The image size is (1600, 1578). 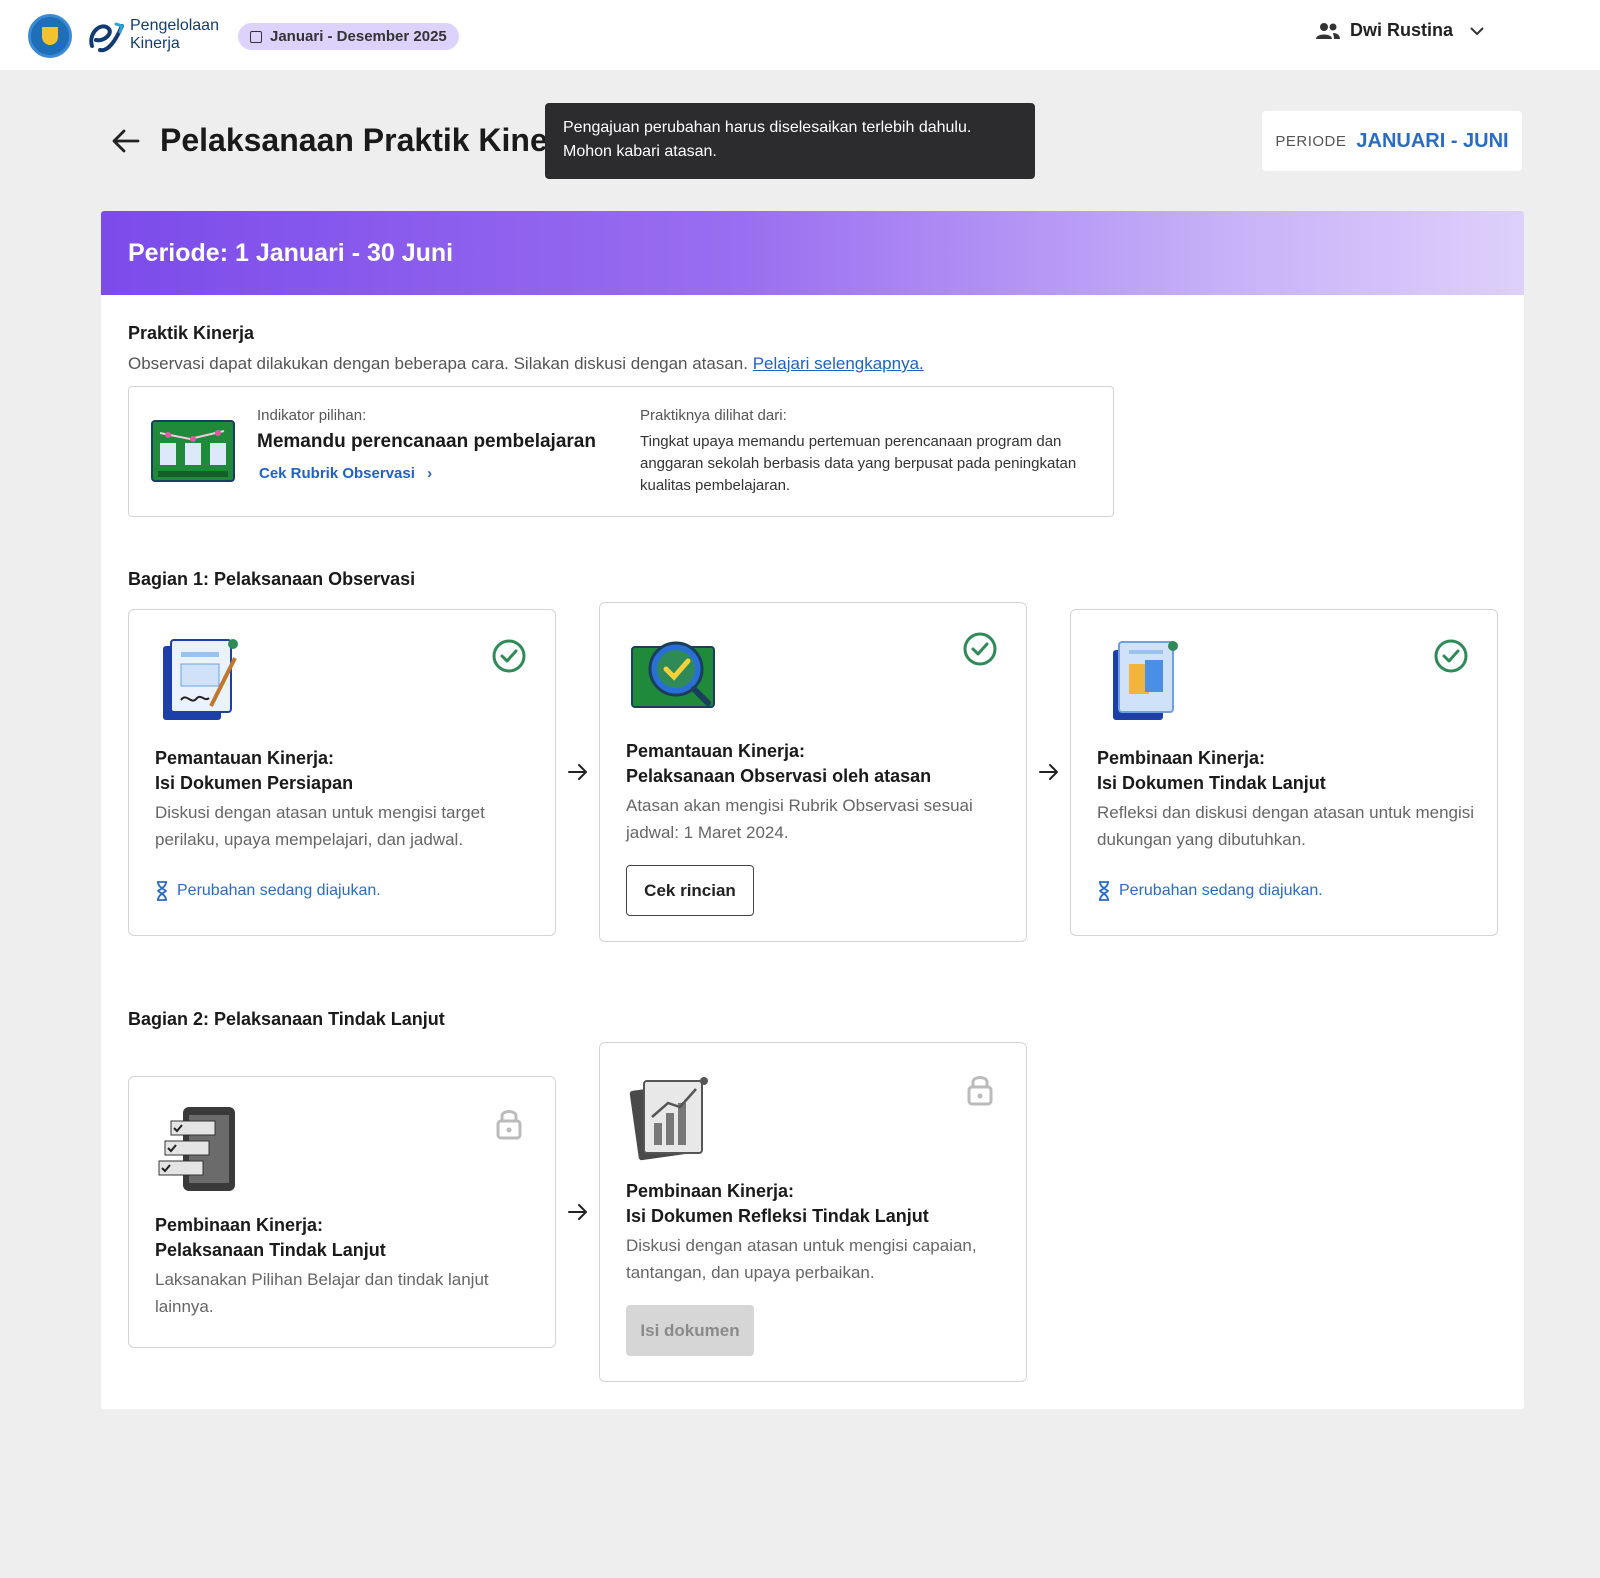 I want to click on banner-title: Periode: 1 Januari - 30 Juni, so click(x=291, y=252).